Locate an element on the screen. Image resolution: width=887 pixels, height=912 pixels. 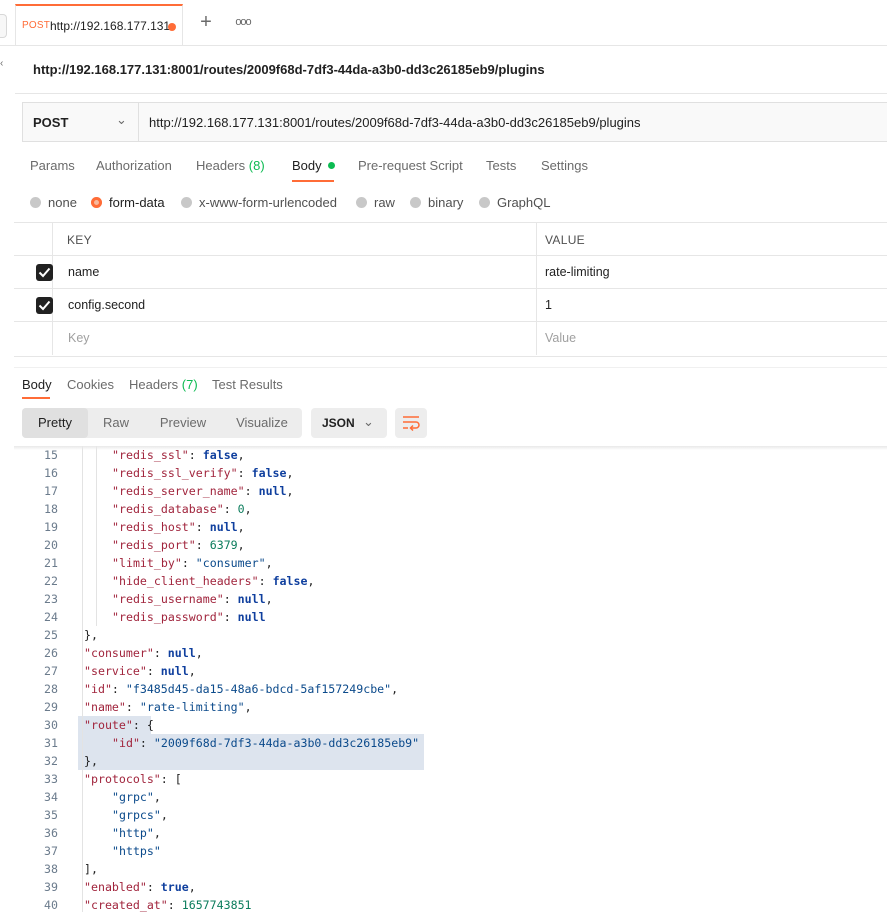
code-text: "https" is located at coordinates (136, 851).